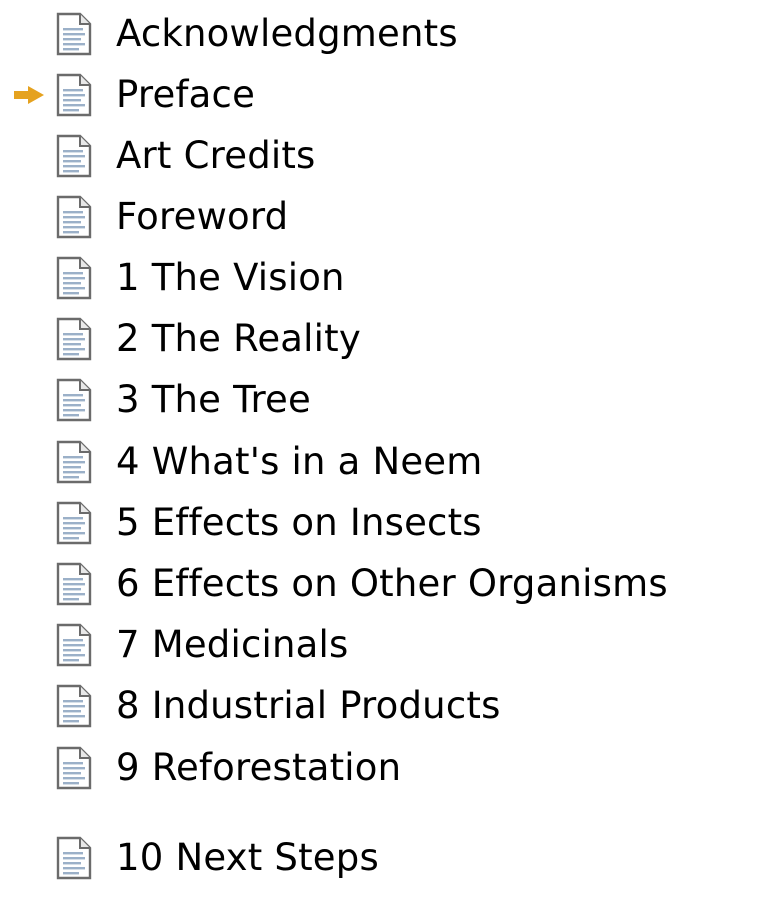 The image size is (757, 903). Describe the element at coordinates (287, 33) in the screenshot. I see `toc-item-label: Acknowledgments` at that location.